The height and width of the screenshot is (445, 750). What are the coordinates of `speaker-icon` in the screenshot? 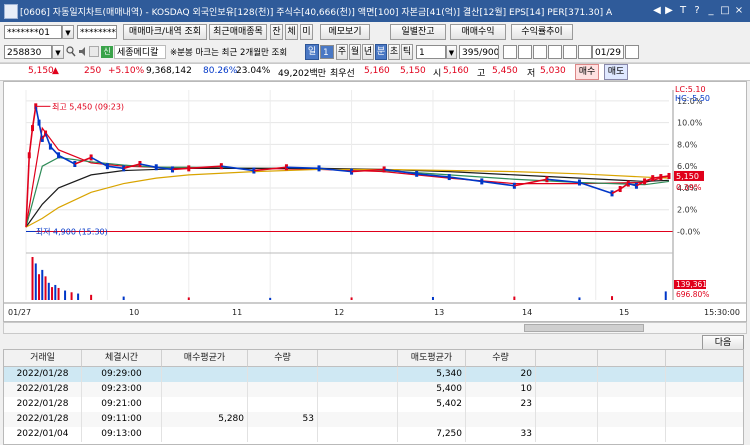 It's located at (83, 51).